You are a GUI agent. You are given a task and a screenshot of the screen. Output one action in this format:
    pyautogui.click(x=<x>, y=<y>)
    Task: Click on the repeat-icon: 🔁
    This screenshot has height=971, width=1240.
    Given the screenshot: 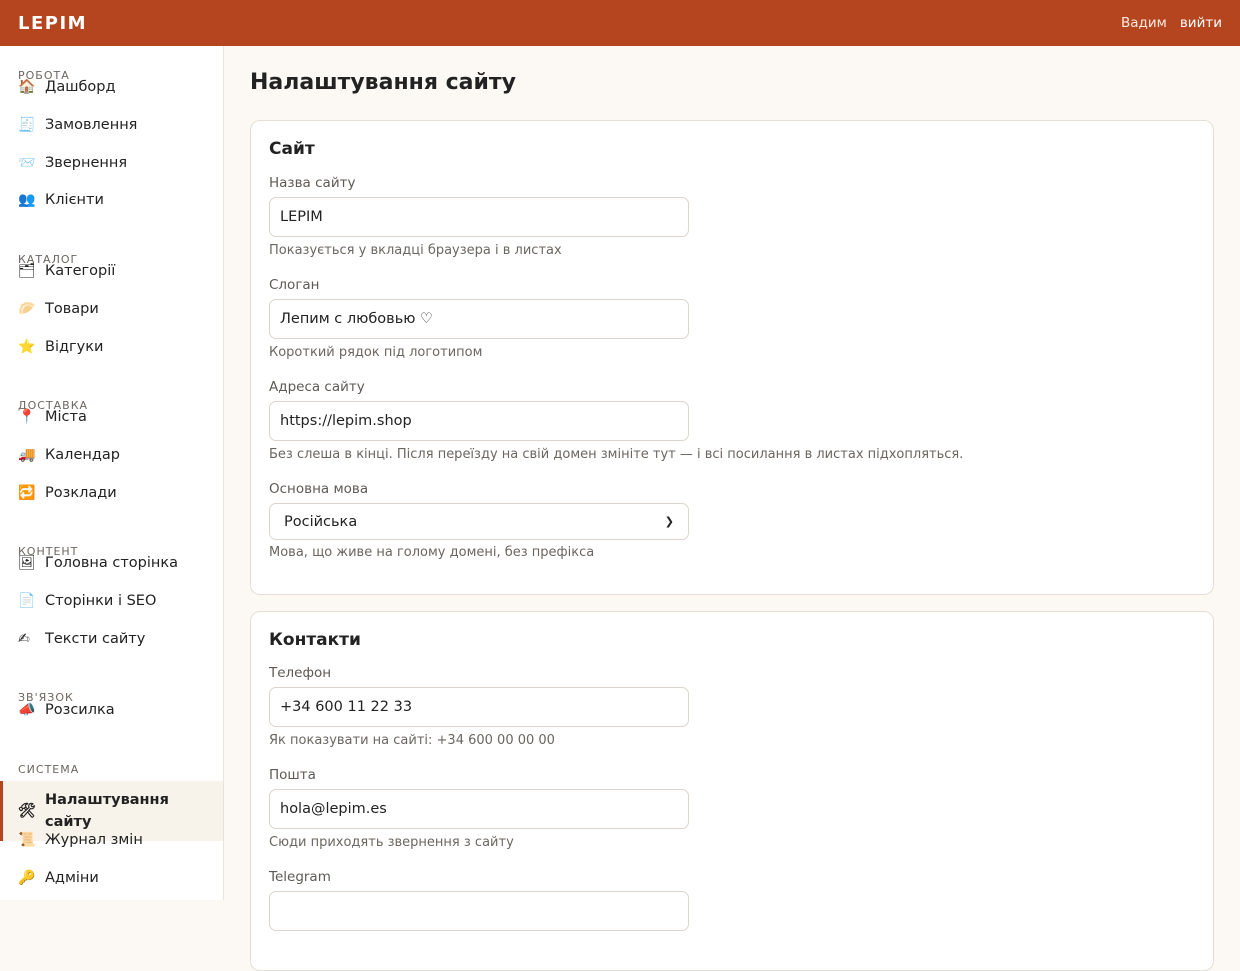 What is the action you would take?
    pyautogui.click(x=27, y=493)
    